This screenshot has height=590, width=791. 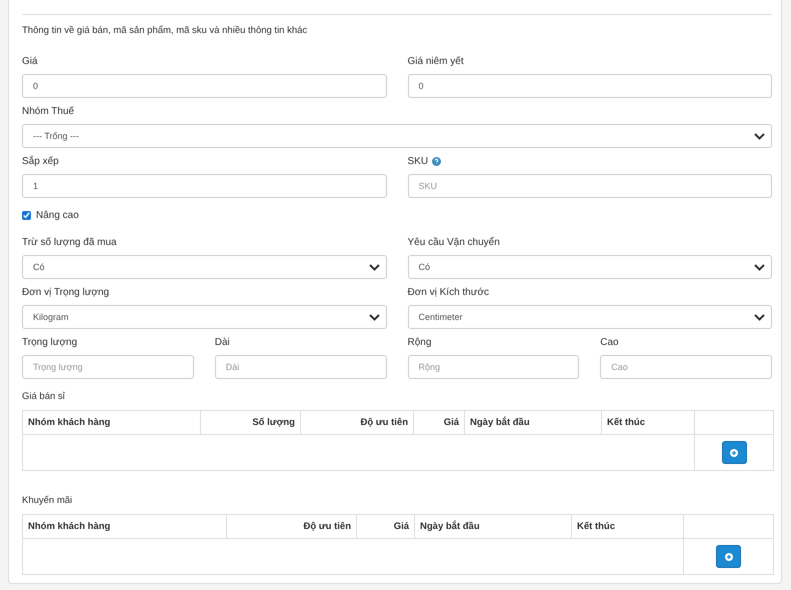 What do you see at coordinates (108, 367) in the screenshot?
I see `input-field: Trọng lượng` at bounding box center [108, 367].